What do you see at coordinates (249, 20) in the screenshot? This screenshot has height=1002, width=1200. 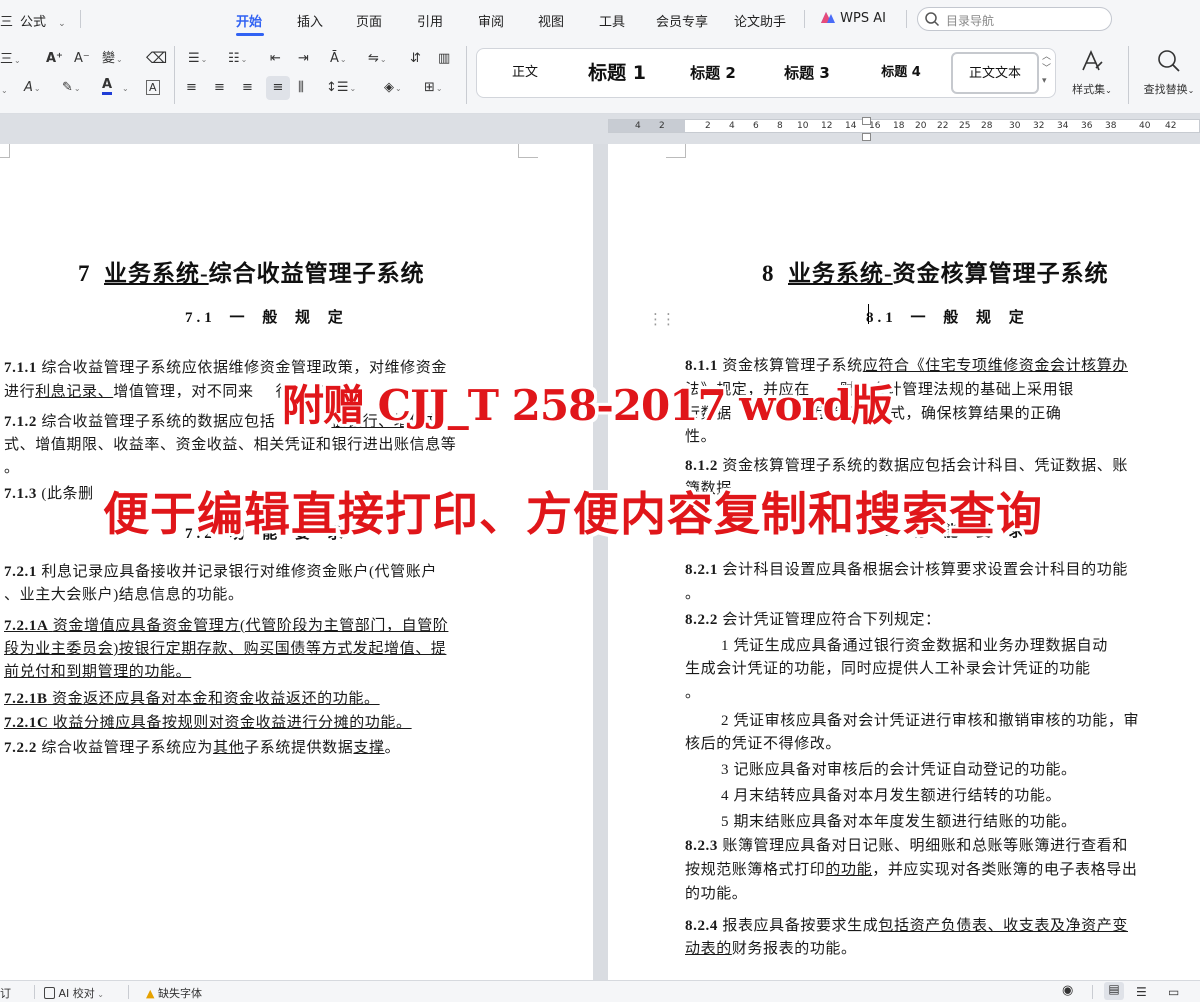 I see `tab-home: 开始` at bounding box center [249, 20].